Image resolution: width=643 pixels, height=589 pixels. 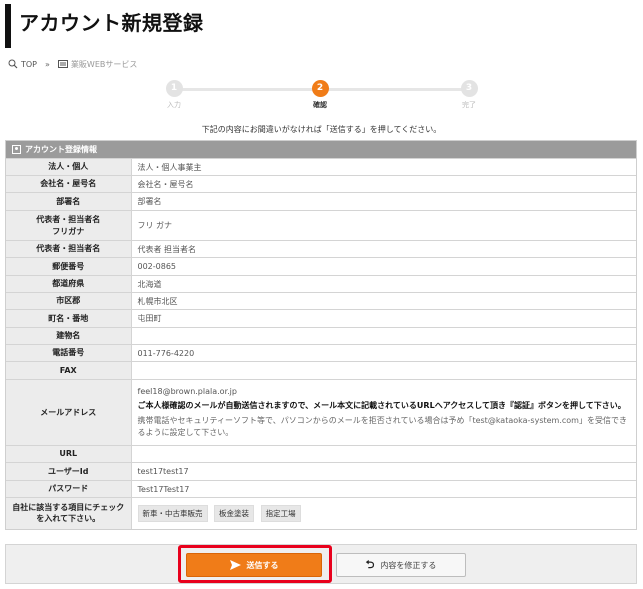 I want to click on table-row: 電話番号 011-776-4220, so click(x=321, y=353).